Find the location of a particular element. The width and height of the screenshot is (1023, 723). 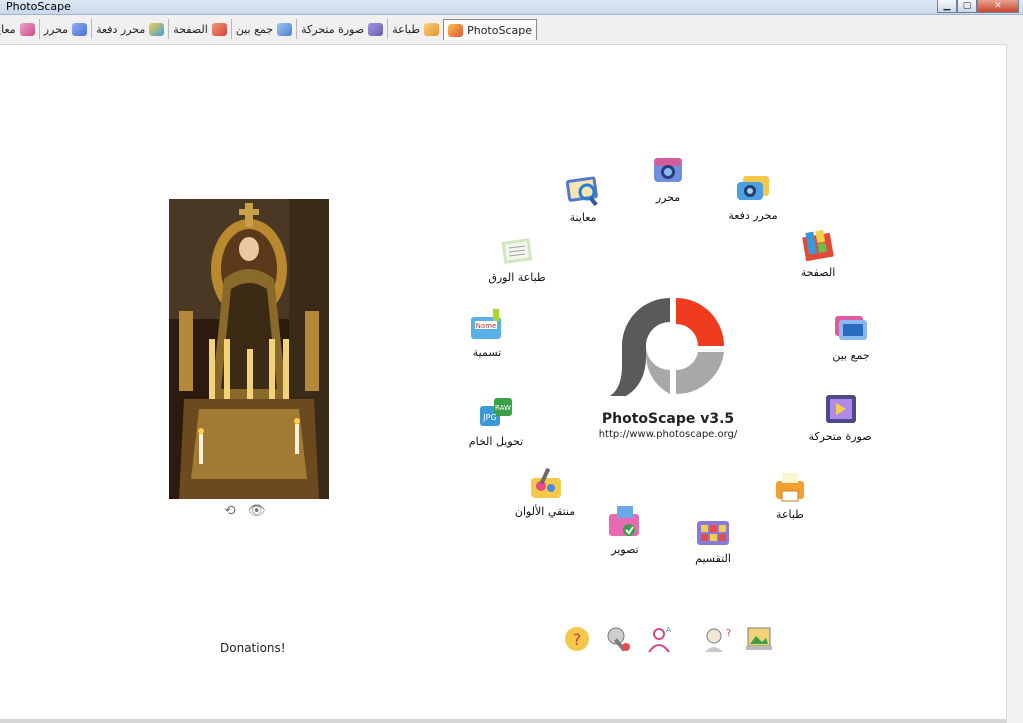

tab-editor: محرر is located at coordinates (64, 29).